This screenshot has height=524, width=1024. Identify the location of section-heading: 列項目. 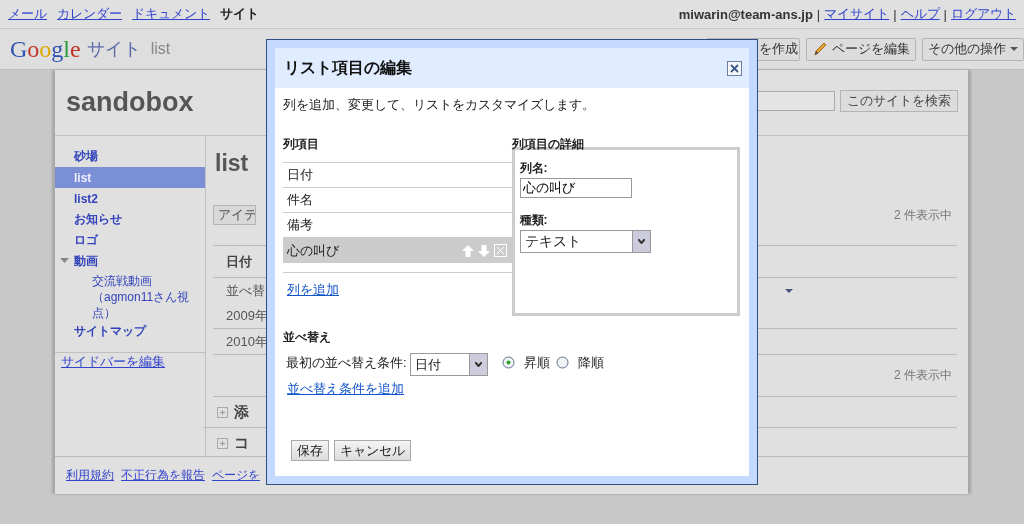
(301, 143).